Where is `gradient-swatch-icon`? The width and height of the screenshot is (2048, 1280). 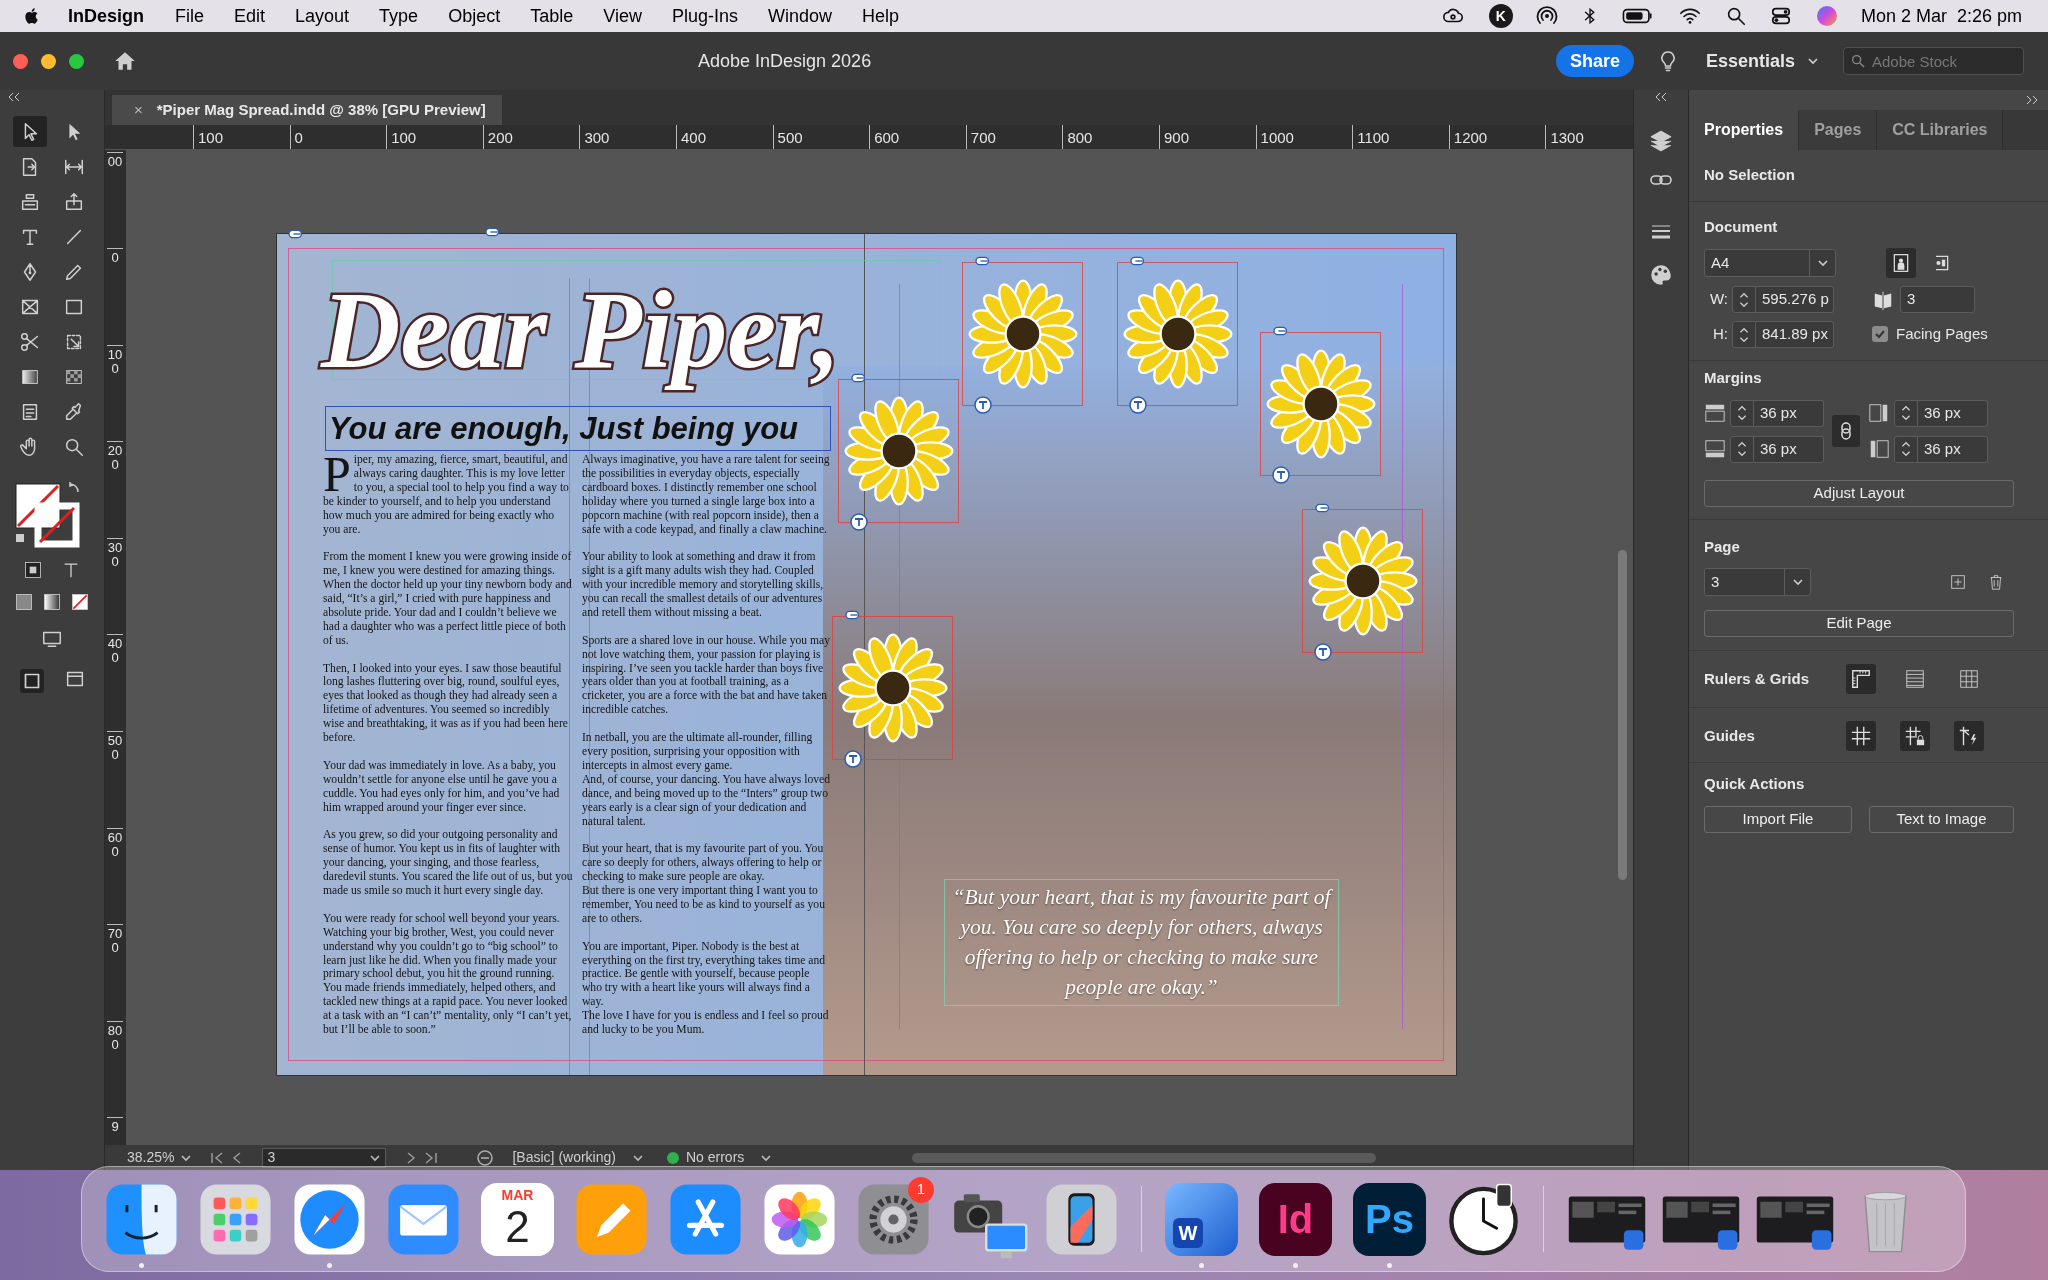
gradient-swatch-icon is located at coordinates (52, 602).